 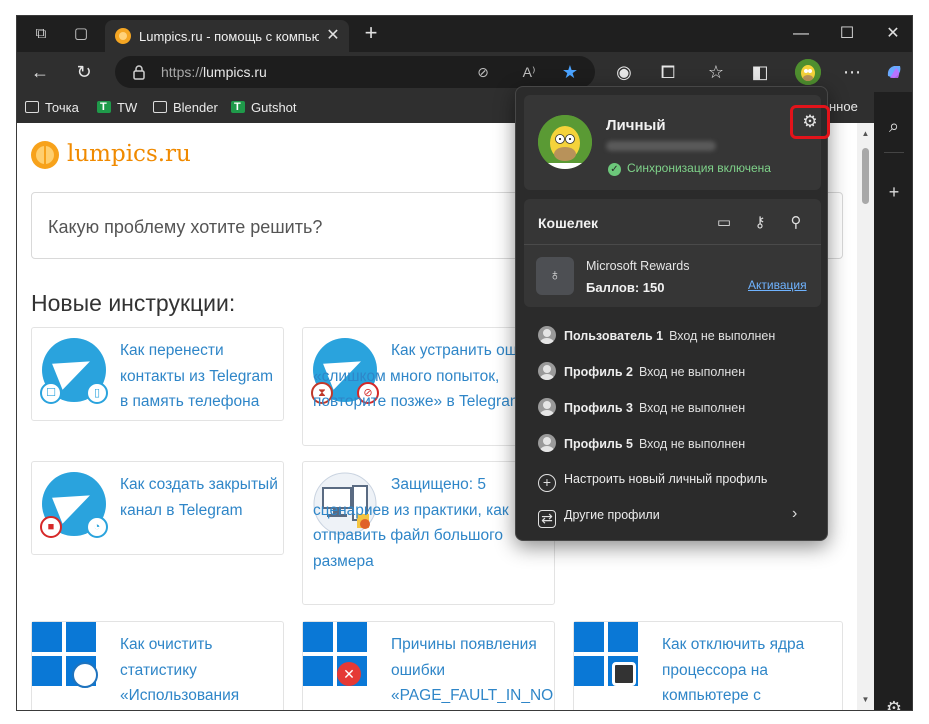 I want to click on profile-card: Личный ✓ Синхронизация включена ⚙, so click(x=677, y=142).